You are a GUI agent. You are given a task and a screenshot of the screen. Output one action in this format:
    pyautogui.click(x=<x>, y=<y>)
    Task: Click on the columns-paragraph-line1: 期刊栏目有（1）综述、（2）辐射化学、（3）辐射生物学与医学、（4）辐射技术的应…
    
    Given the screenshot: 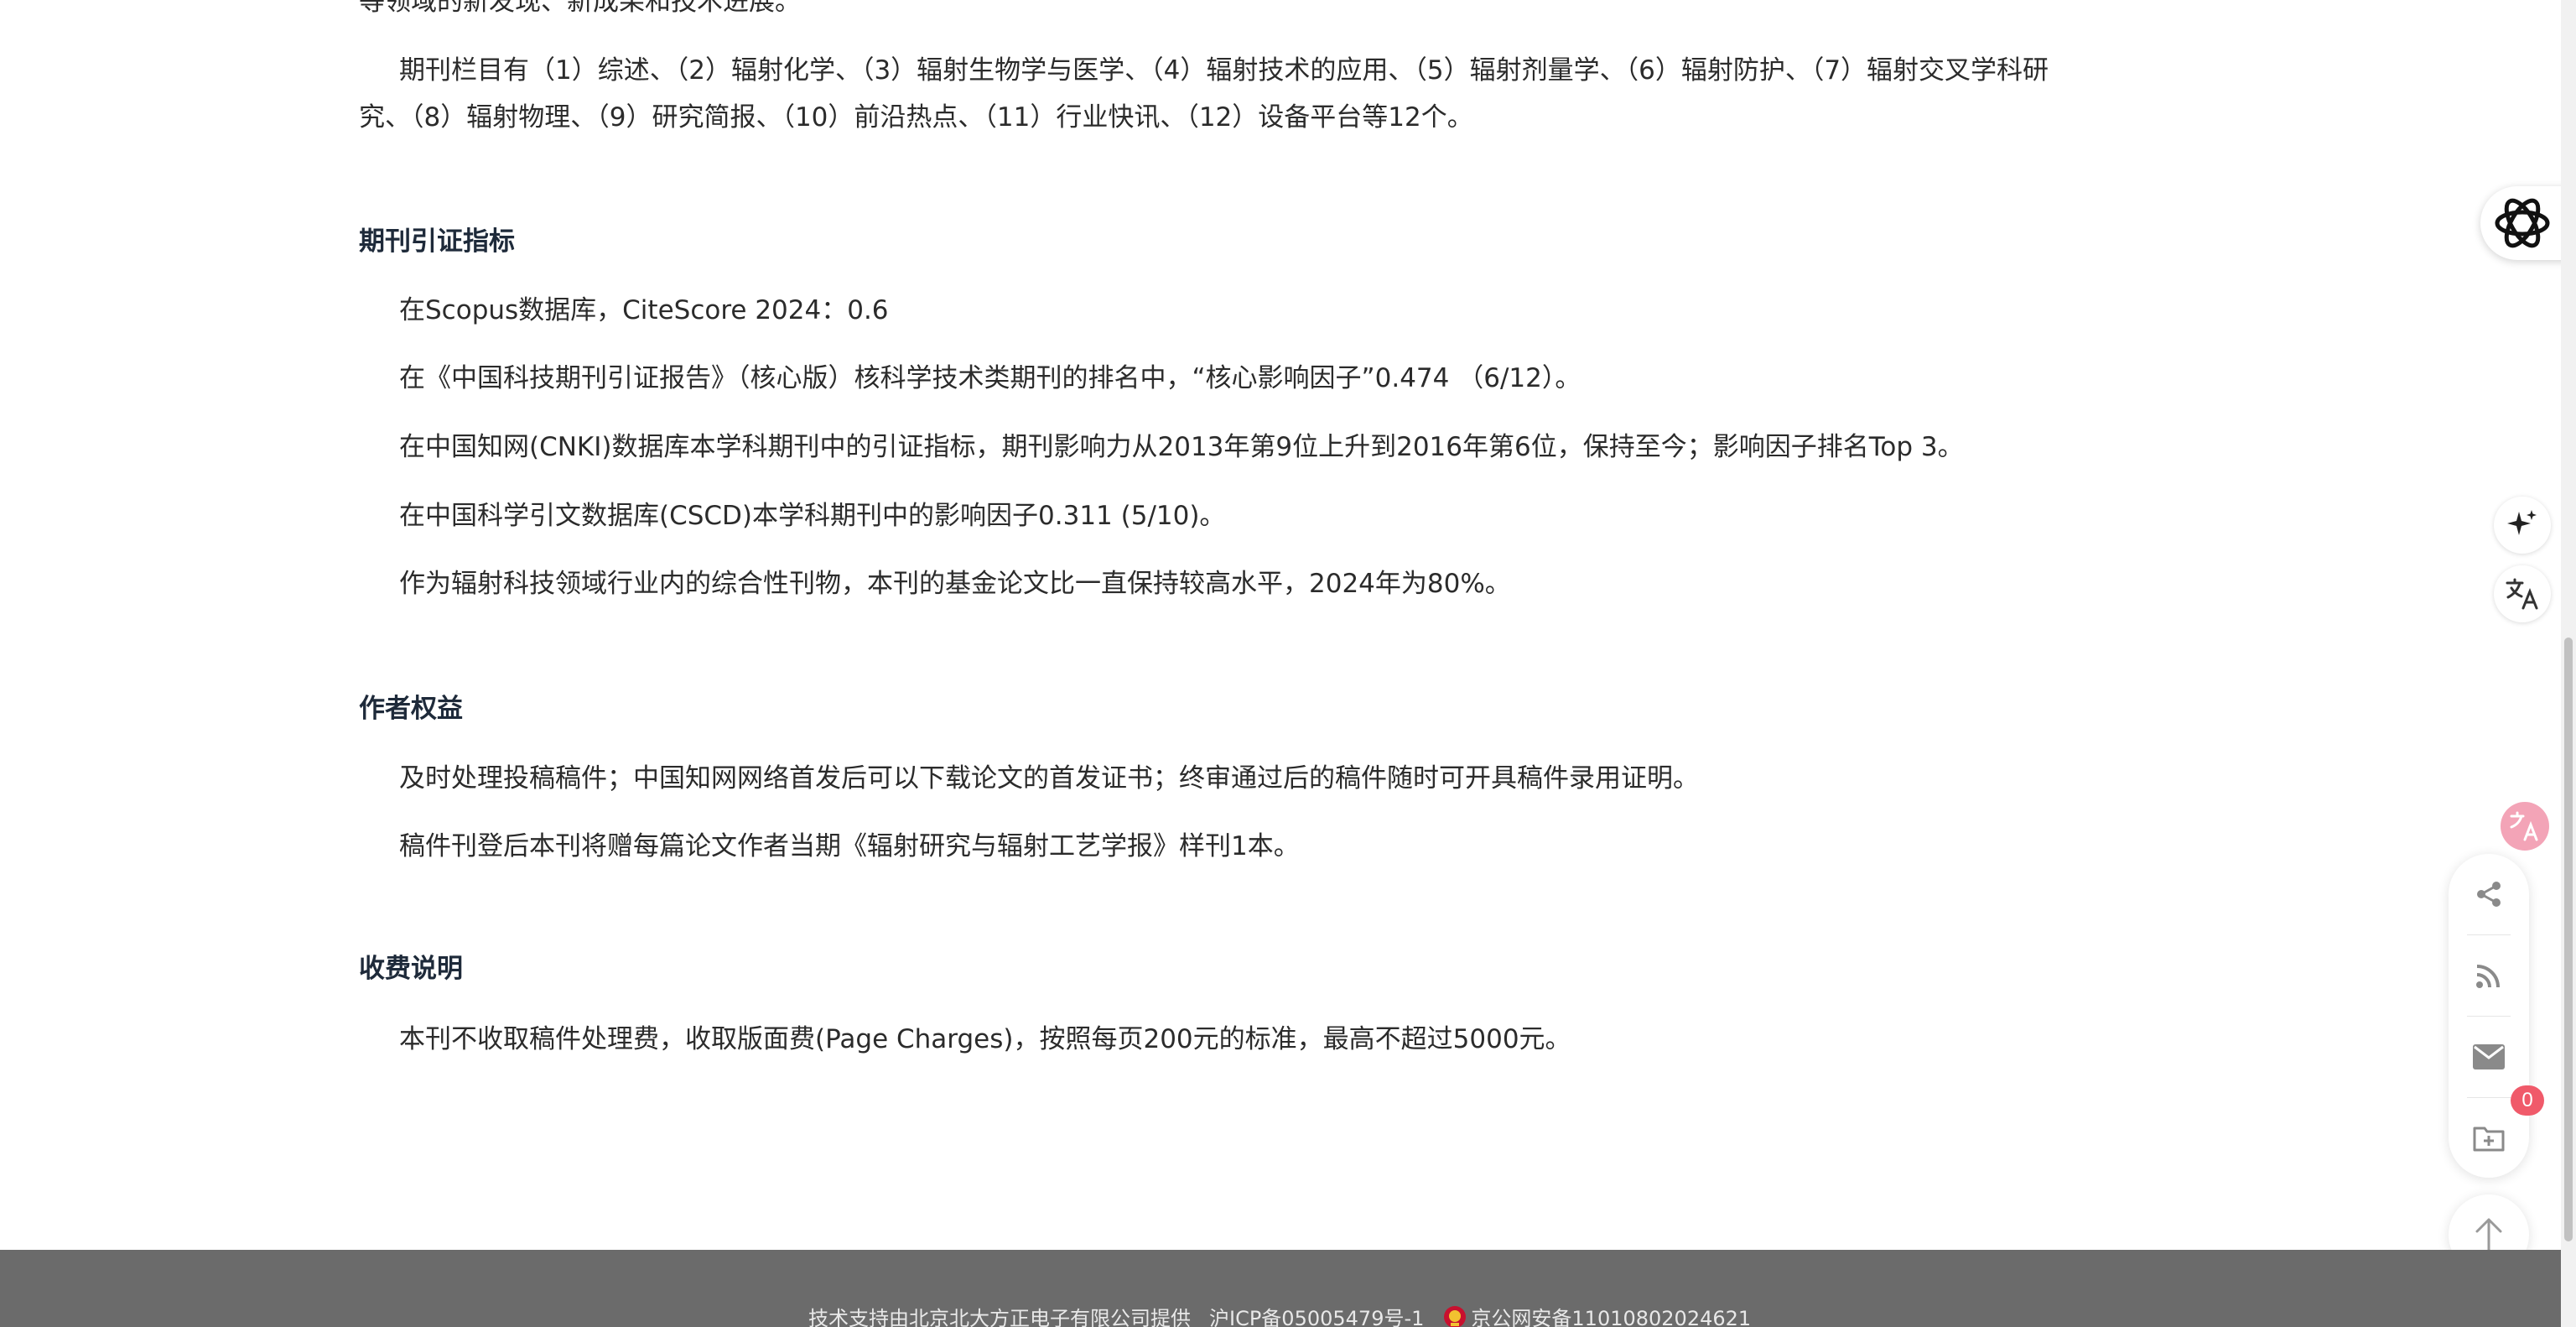 What is the action you would take?
    pyautogui.click(x=1224, y=70)
    